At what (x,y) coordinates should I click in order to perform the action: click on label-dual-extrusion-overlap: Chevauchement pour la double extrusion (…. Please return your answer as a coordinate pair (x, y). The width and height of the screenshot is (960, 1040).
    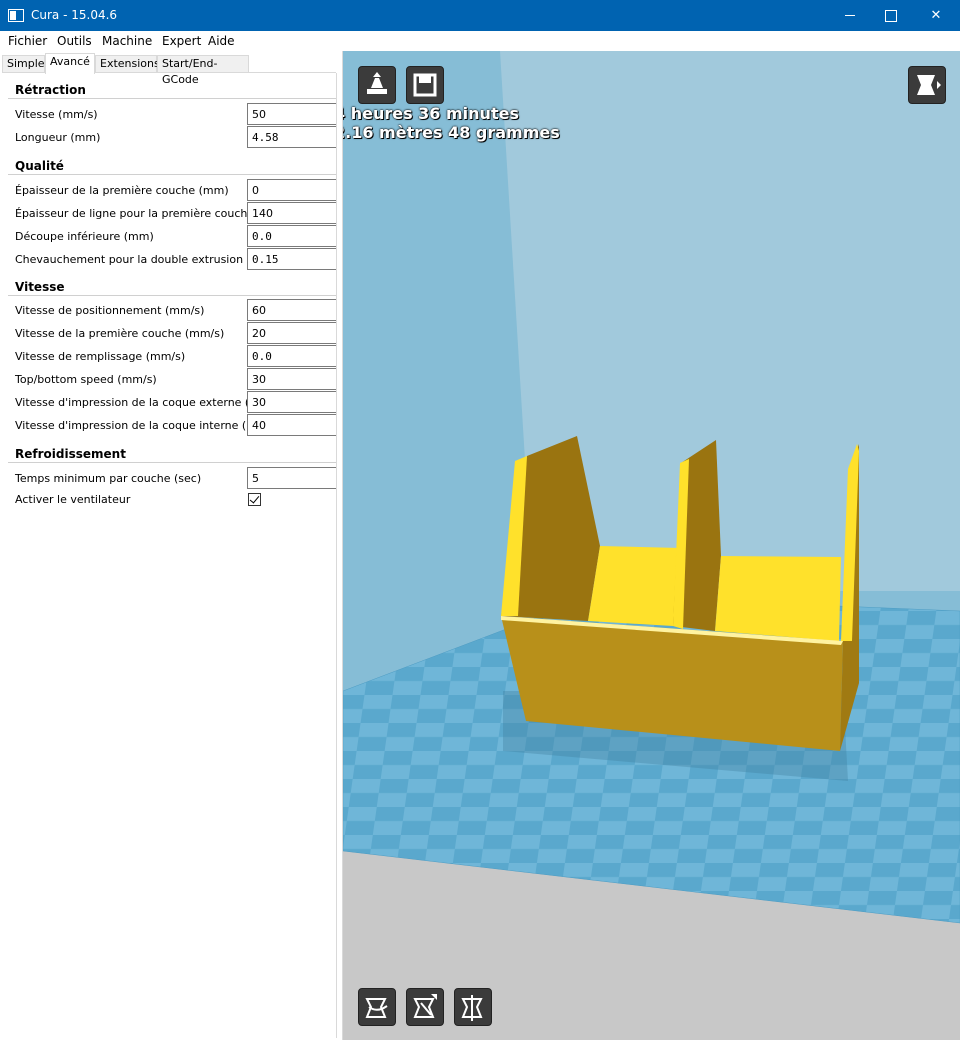
    Looking at the image, I should click on (146, 259).